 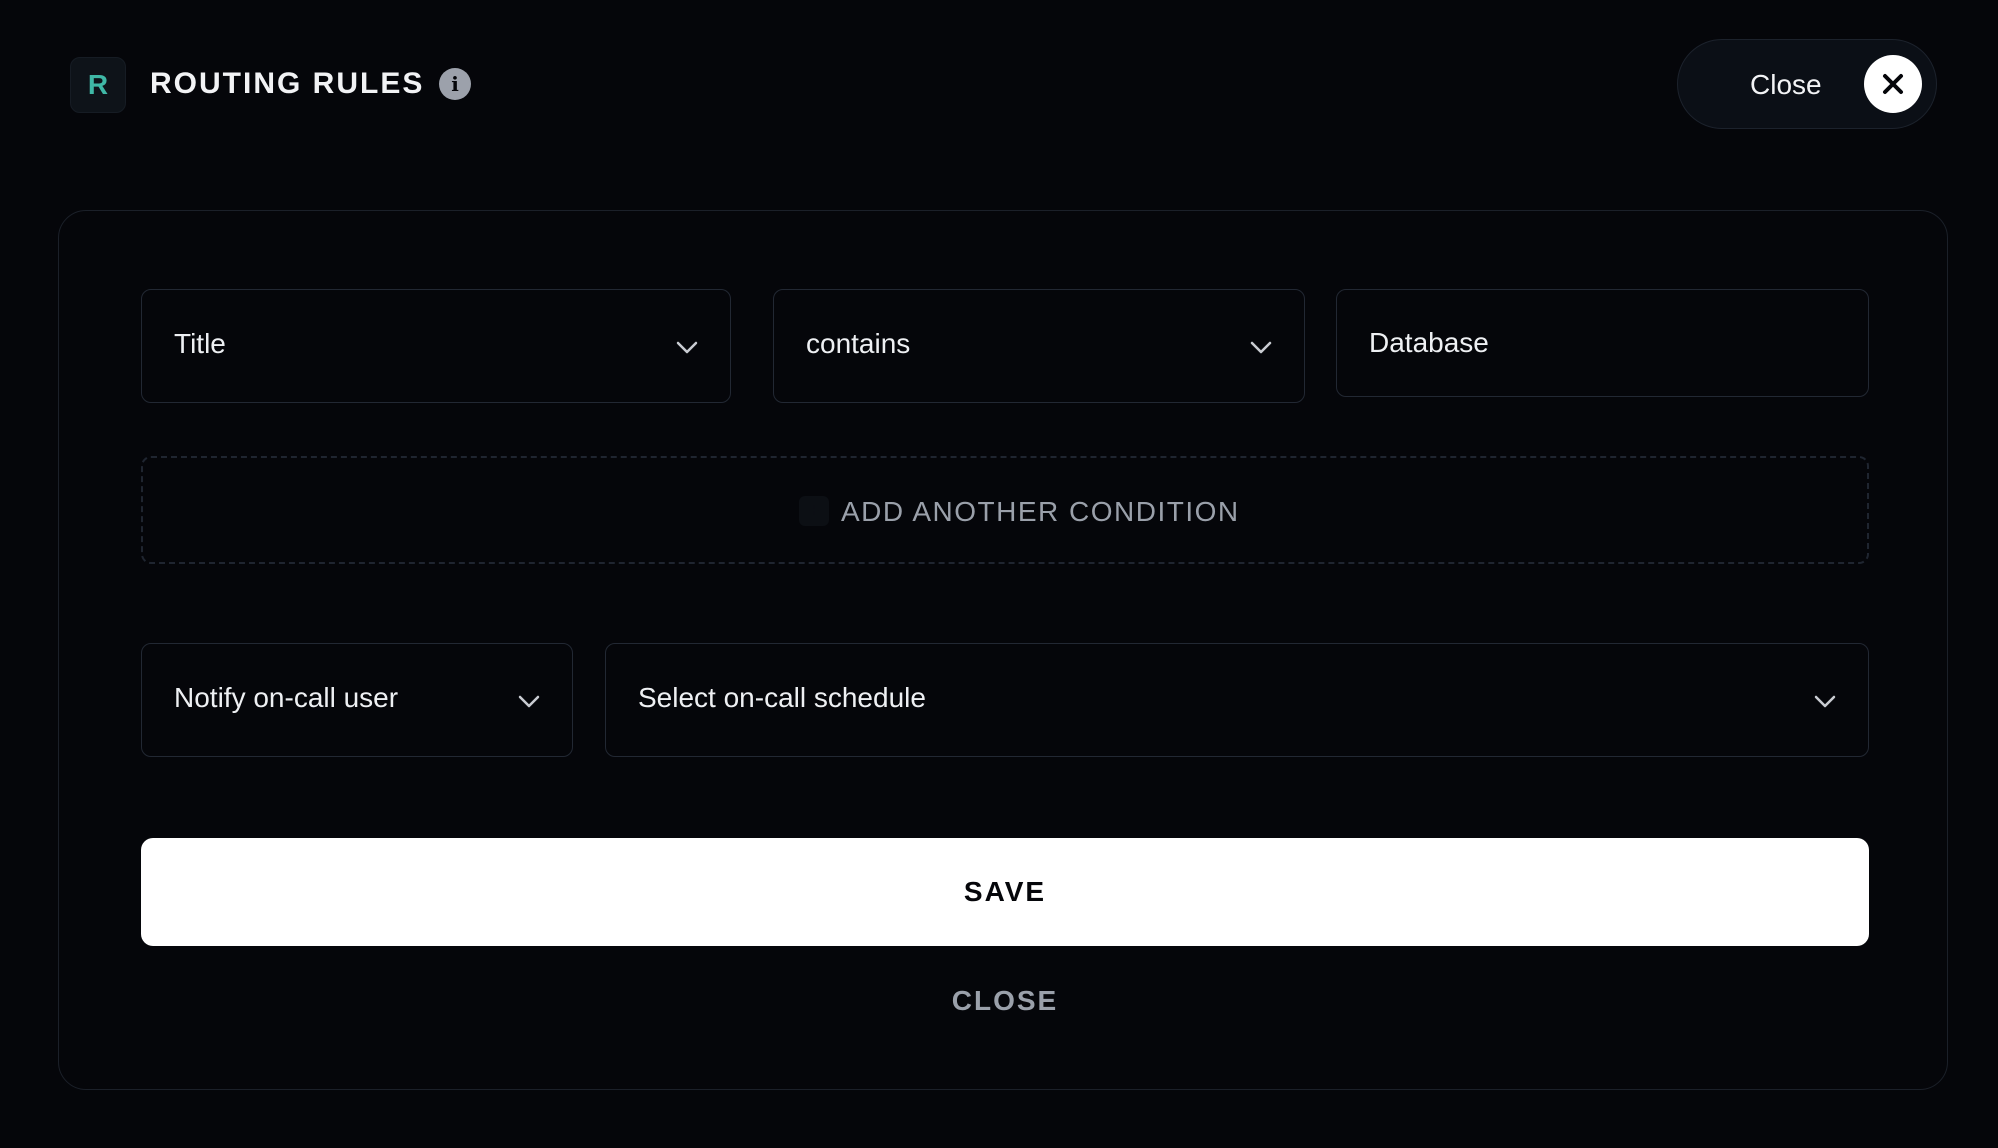 I want to click on logo-letter: R, so click(x=98, y=84).